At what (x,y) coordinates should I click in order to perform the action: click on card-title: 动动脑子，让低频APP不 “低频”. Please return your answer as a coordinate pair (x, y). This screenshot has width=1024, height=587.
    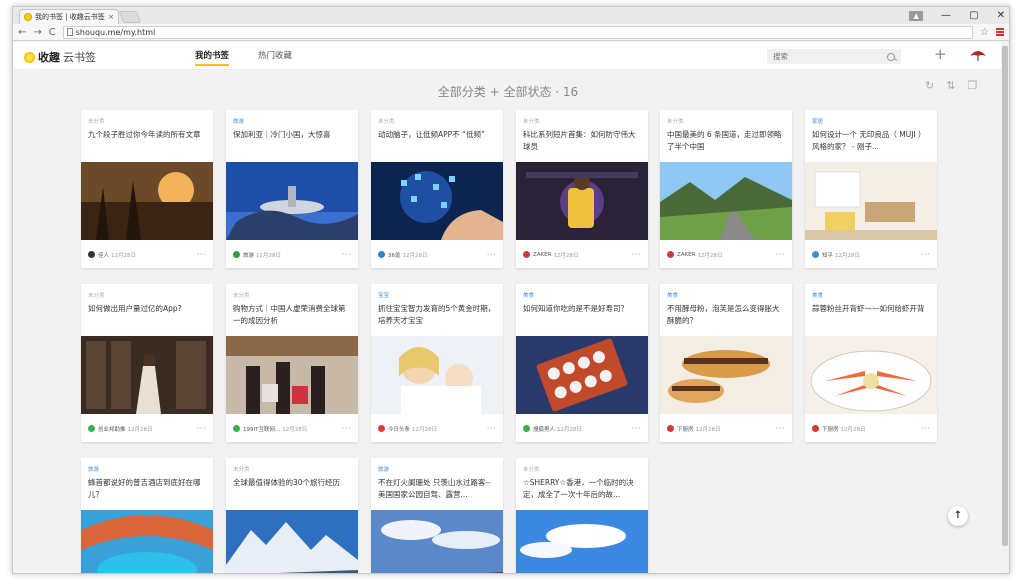
    Looking at the image, I should click on (437, 141).